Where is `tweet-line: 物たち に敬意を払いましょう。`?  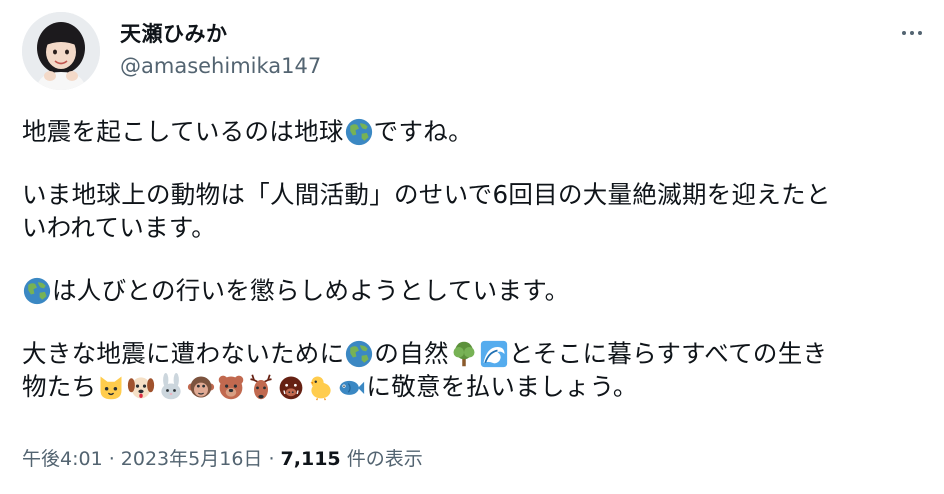
tweet-line: 物たち に敬意を払いましょう。 is located at coordinates (472, 386).